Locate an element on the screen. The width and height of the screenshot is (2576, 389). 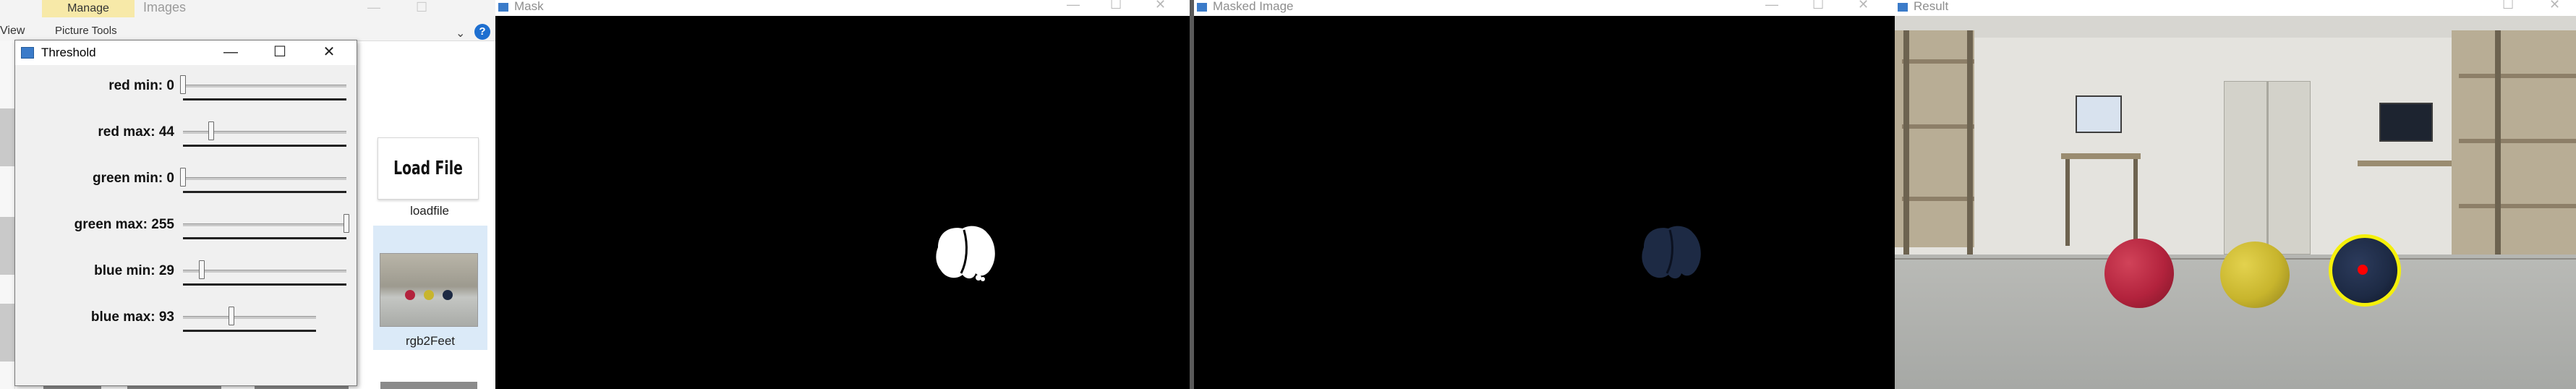
loadfile-thumbnail: Load File is located at coordinates (428, 168).